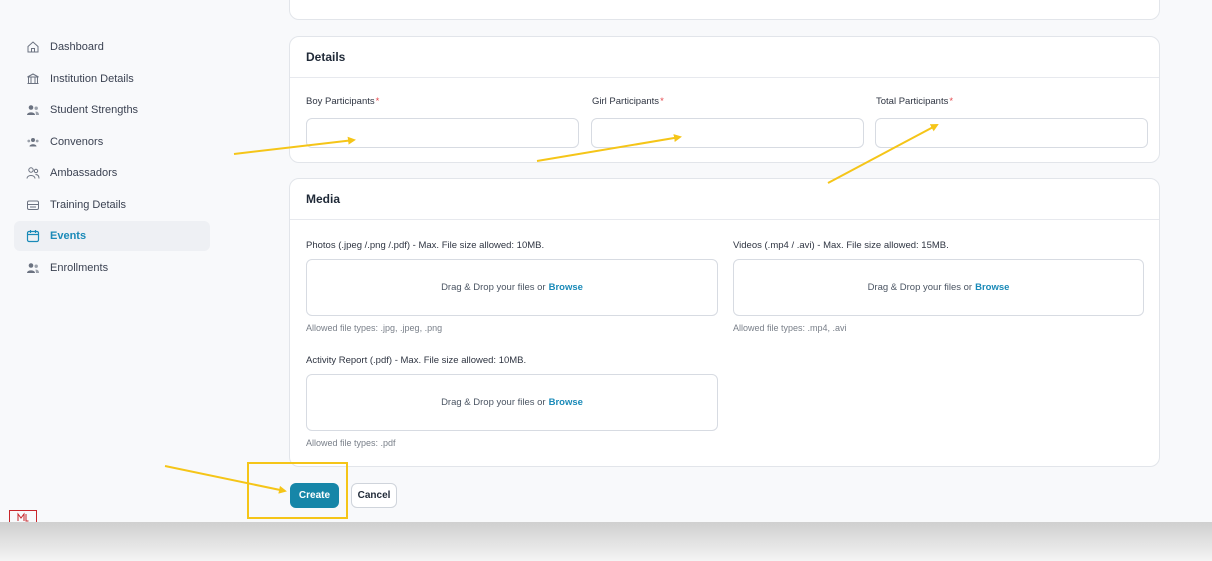 The width and height of the screenshot is (1212, 561). What do you see at coordinates (628, 101) in the screenshot?
I see `girl-participants-label: Girl Participants*` at bounding box center [628, 101].